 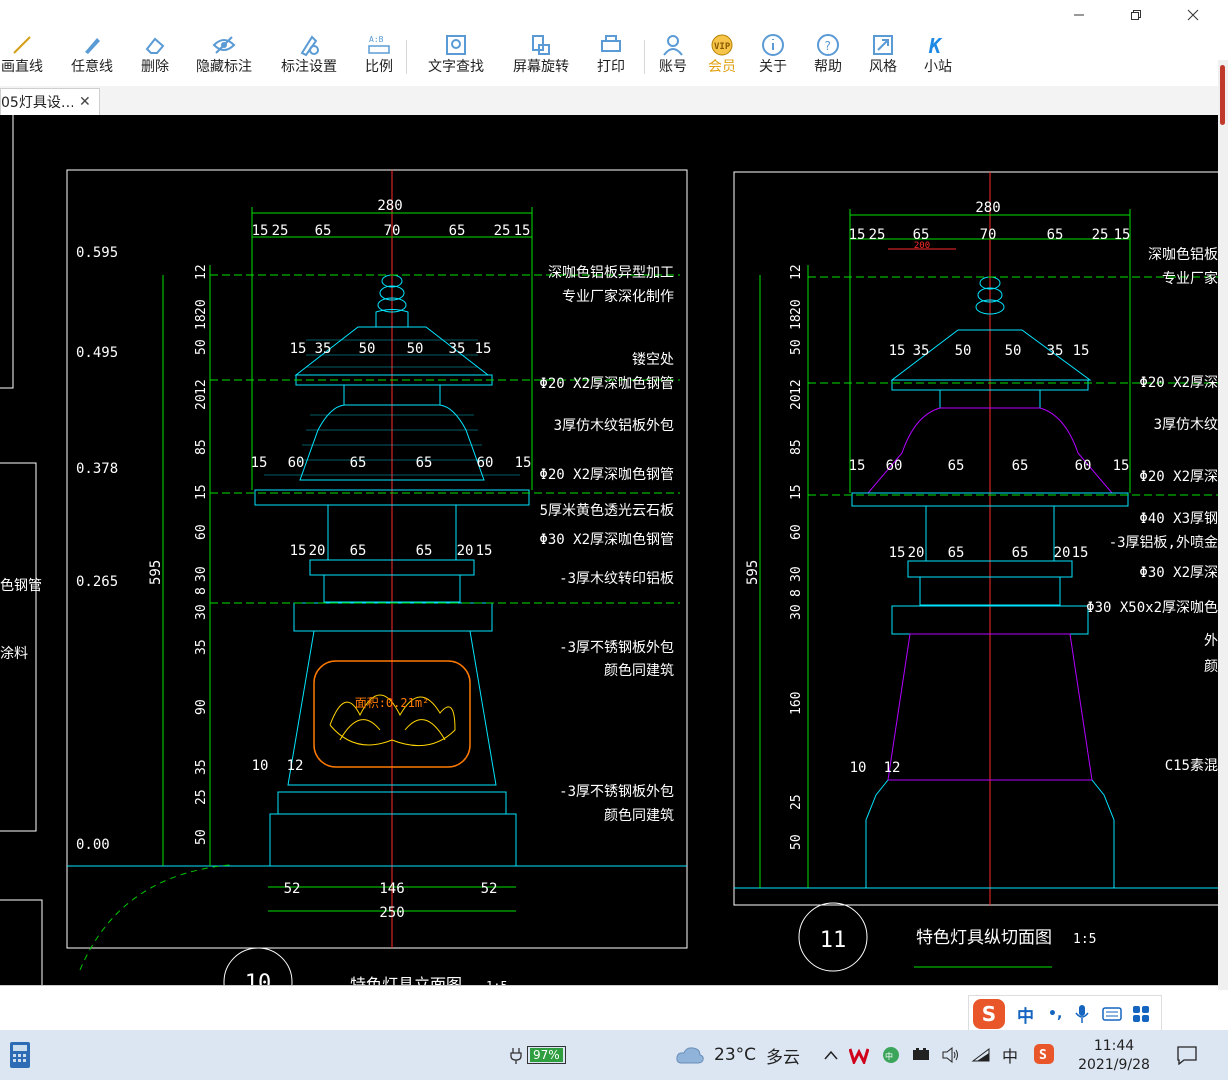 I want to click on toolbar-label: 任意线, so click(x=92, y=67).